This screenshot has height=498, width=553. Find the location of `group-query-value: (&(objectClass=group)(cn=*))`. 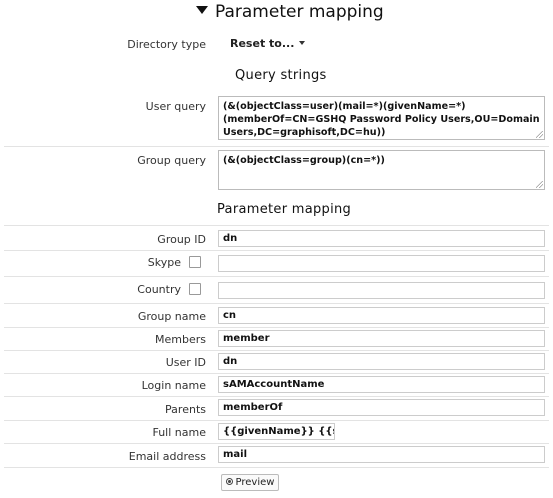

group-query-value: (&(objectClass=group)(cn=*)) is located at coordinates (304, 160).